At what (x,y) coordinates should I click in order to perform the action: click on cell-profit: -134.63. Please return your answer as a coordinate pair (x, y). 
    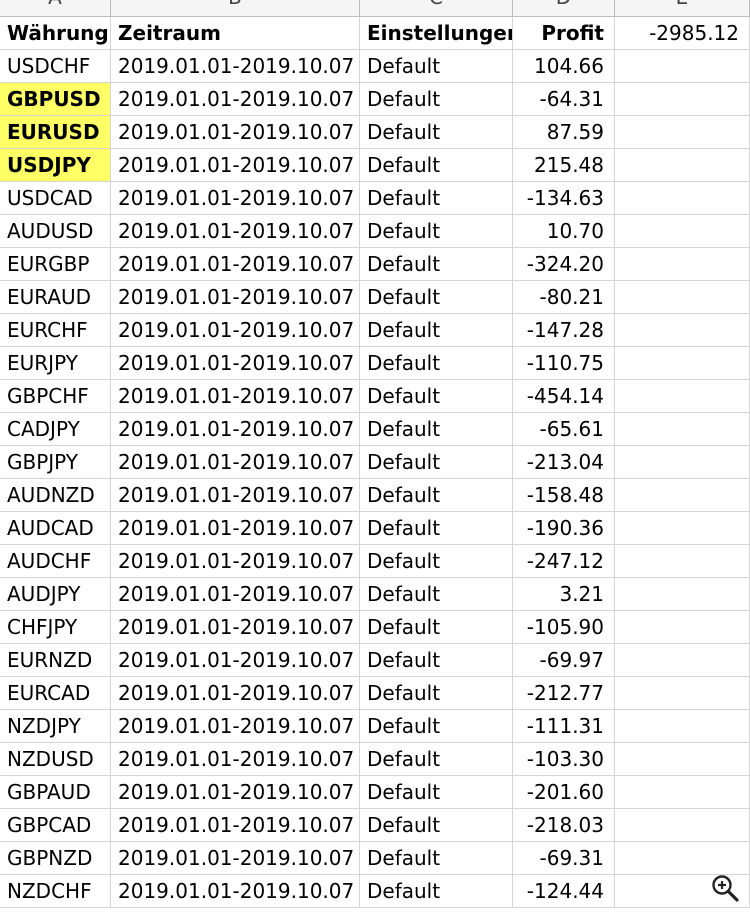
    Looking at the image, I should click on (564, 198).